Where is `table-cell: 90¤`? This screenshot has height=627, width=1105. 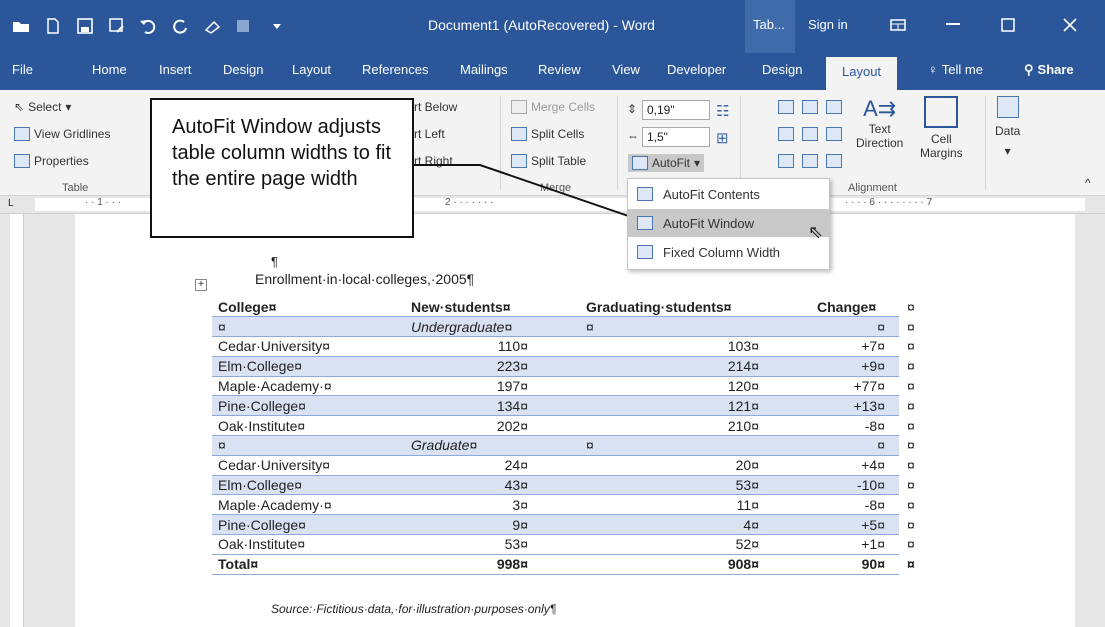 table-cell: 90¤ is located at coordinates (855, 564).